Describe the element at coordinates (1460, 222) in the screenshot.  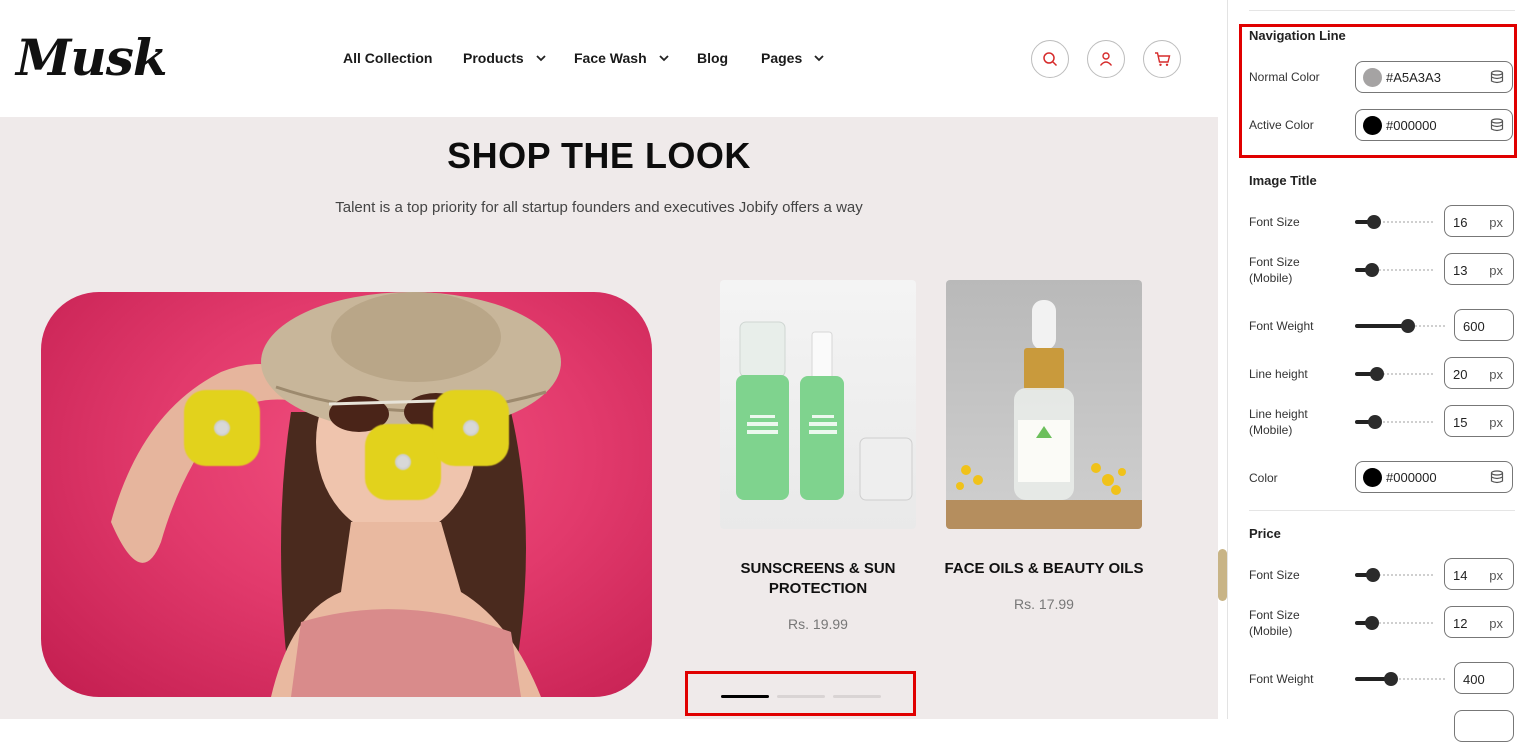
I see `input-value: 16` at that location.